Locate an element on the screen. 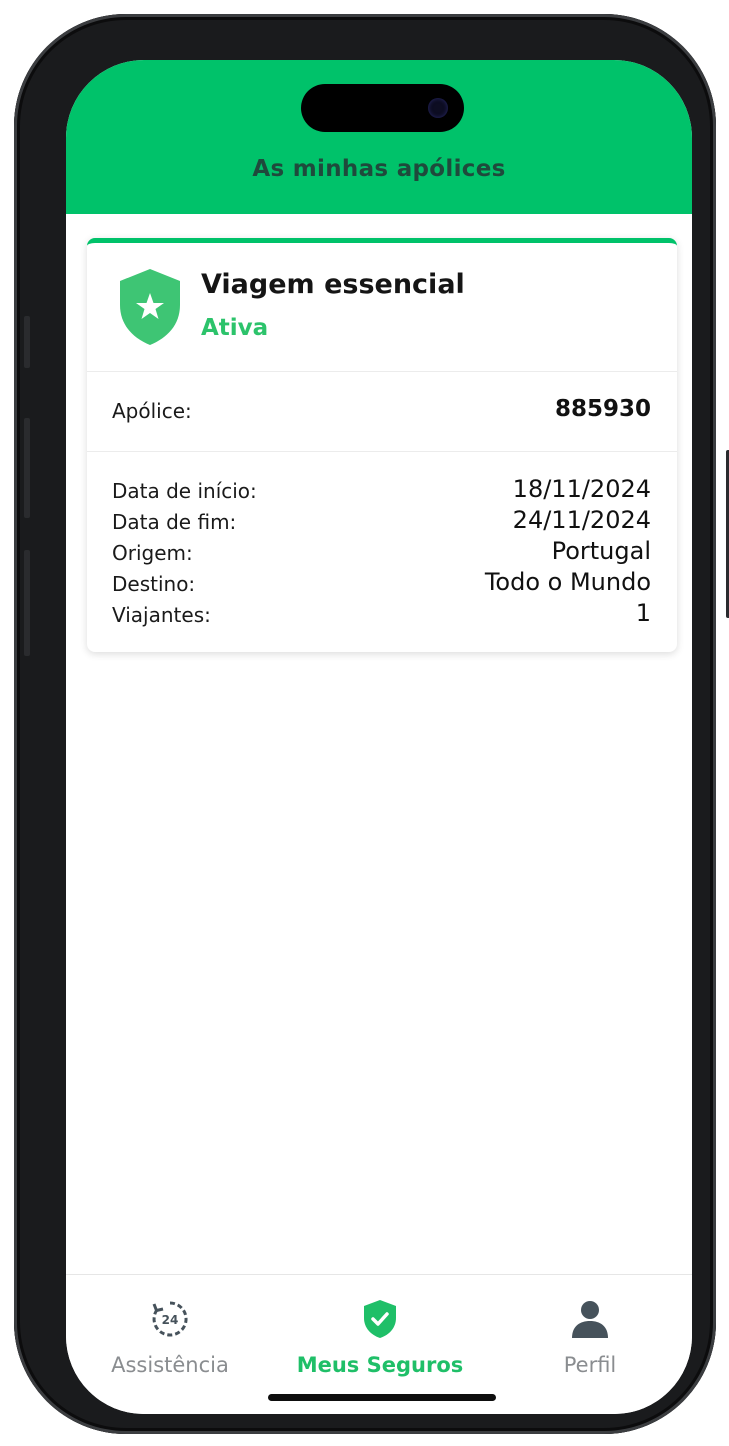 This screenshot has width=729, height=1446. svg-text: 24 is located at coordinates (170, 1320).